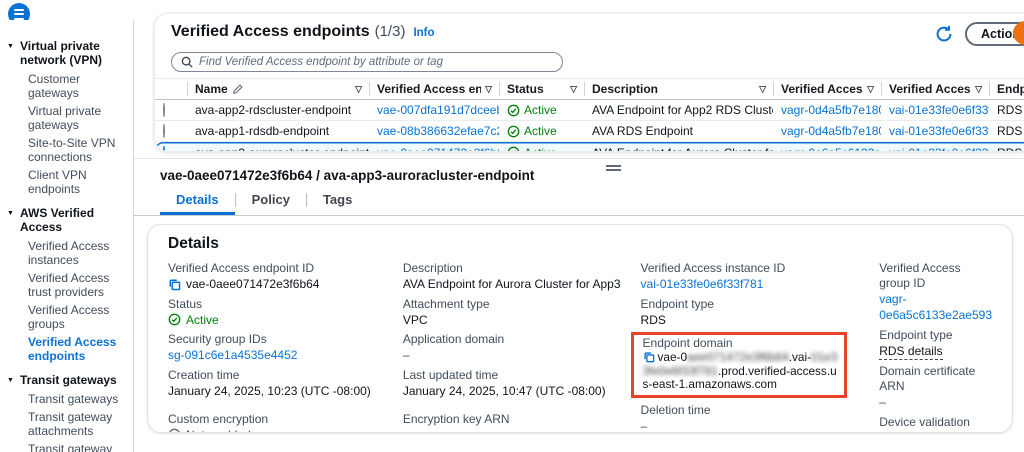 This screenshot has width=1024, height=452. I want to click on not-enabled-icon, so click(174, 430).